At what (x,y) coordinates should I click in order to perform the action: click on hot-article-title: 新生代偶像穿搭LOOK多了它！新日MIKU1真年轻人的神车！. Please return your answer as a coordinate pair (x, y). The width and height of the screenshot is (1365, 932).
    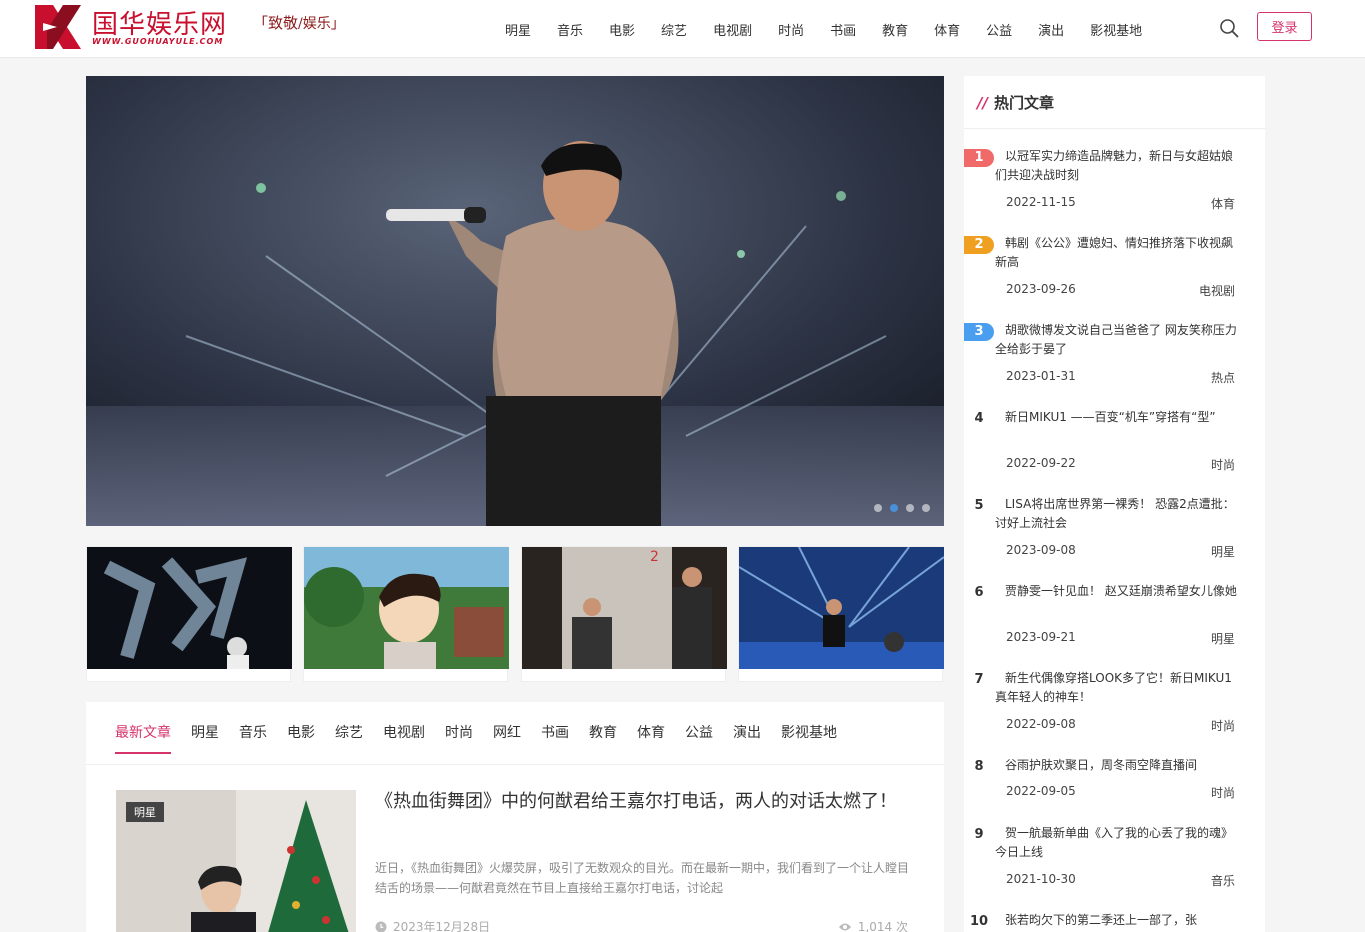
    Looking at the image, I should click on (1117, 688).